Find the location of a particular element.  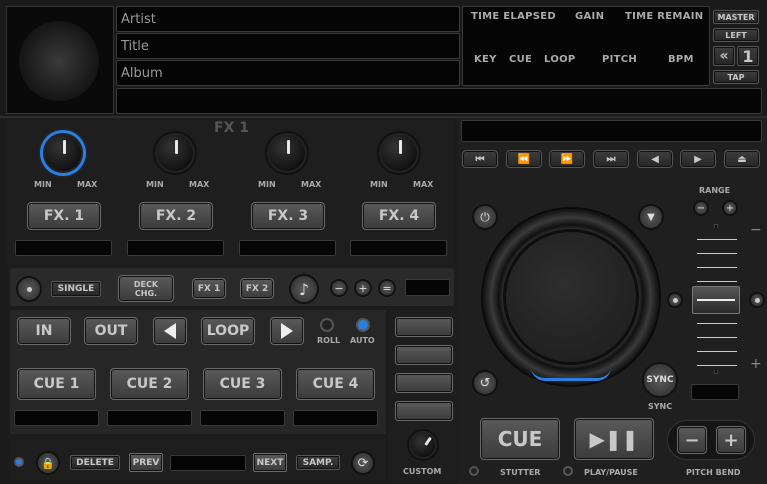

pitch-slider-handle is located at coordinates (716, 300).